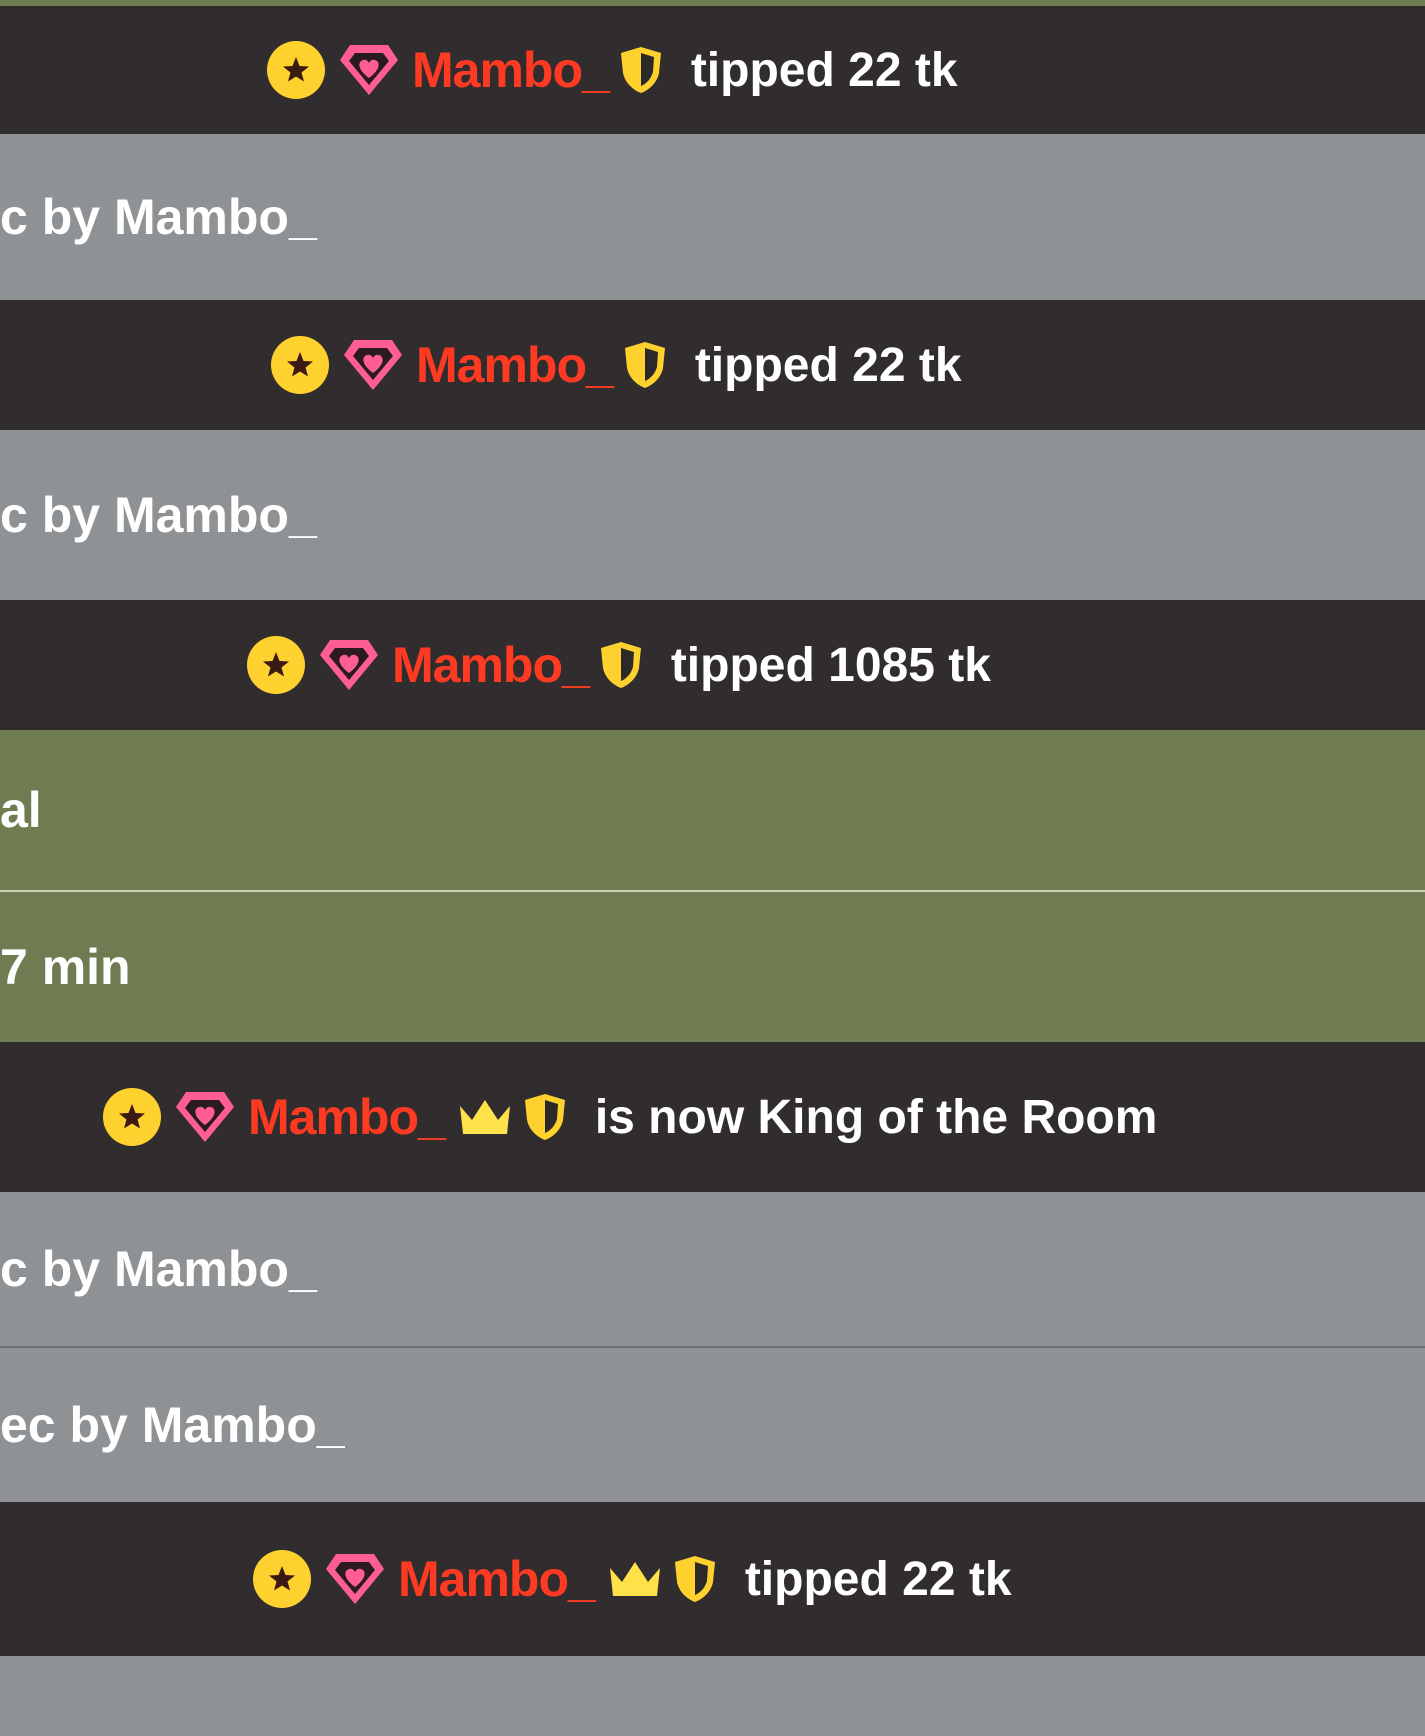 The height and width of the screenshot is (1736, 1425). What do you see at coordinates (172, 1425) in the screenshot?
I see `notice-text: ec by Mambo_` at bounding box center [172, 1425].